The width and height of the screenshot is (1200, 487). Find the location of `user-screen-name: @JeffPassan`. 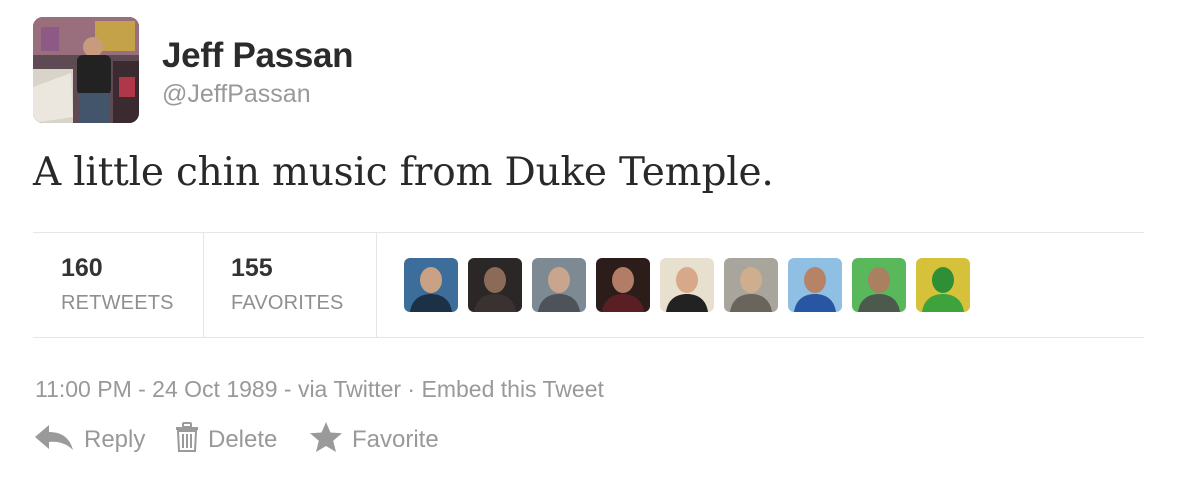

user-screen-name: @JeffPassan is located at coordinates (236, 94).